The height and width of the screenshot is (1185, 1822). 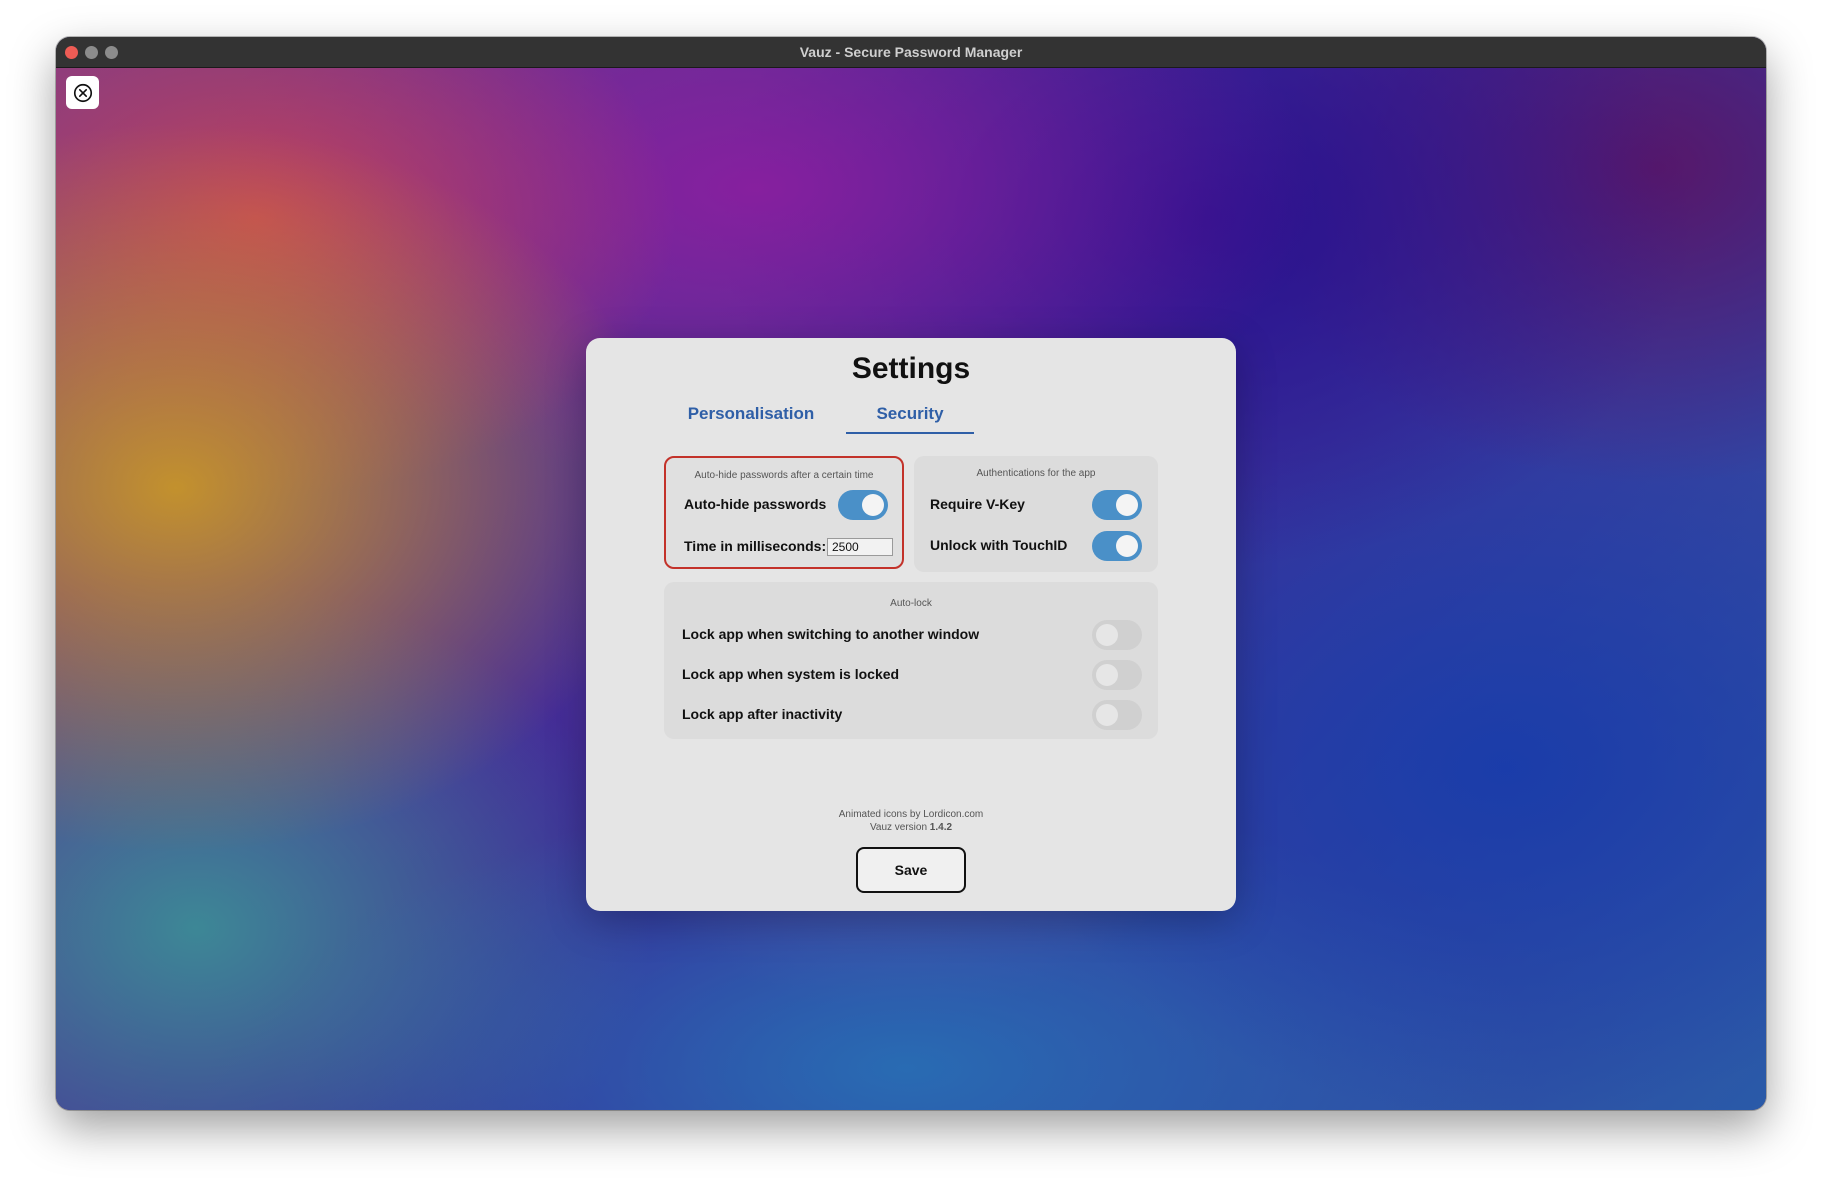 What do you see at coordinates (977, 504) in the screenshot?
I see `vkey-label: Require V-Key` at bounding box center [977, 504].